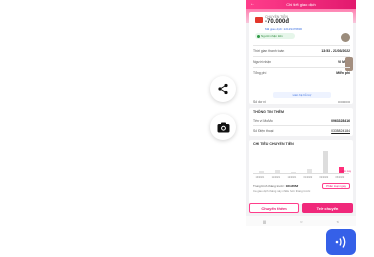  Describe the element at coordinates (268, 112) in the screenshot. I see `section-title: THÔNG TIN THÊM` at that location.